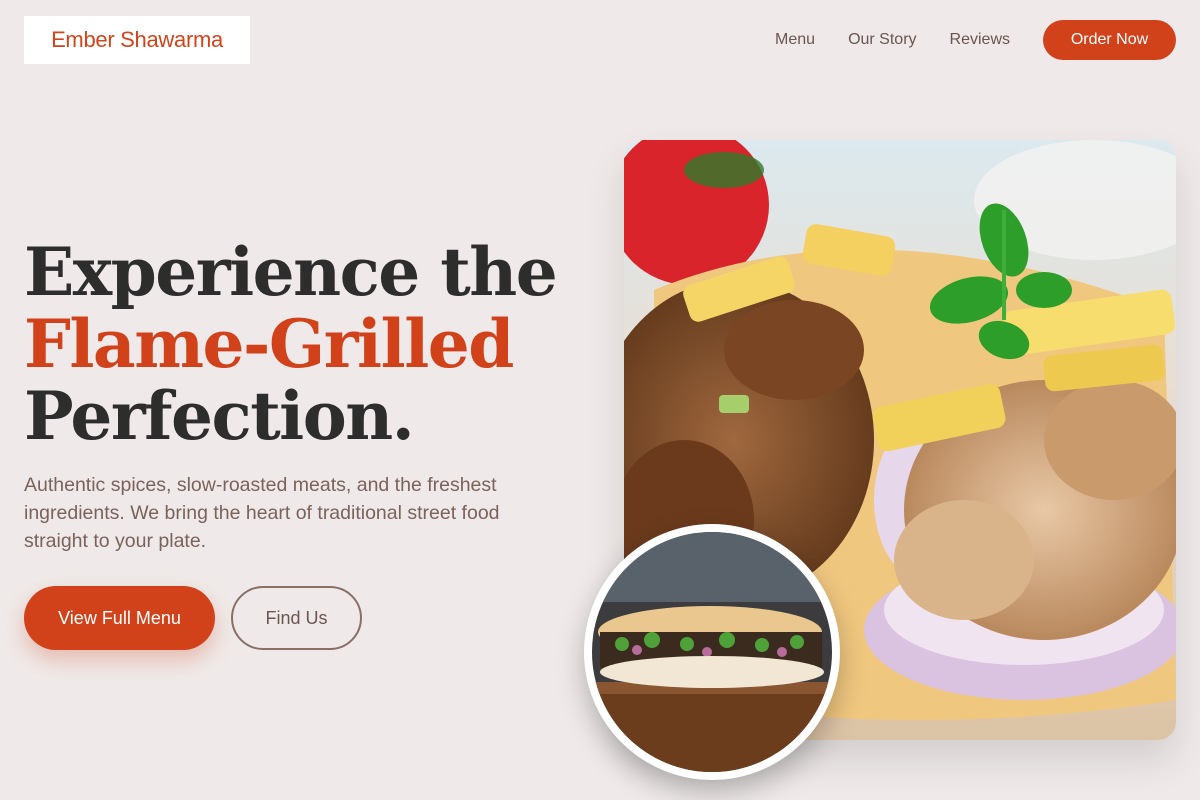  Describe the element at coordinates (296, 618) in the screenshot. I see `find-us-button: Find Us` at that location.